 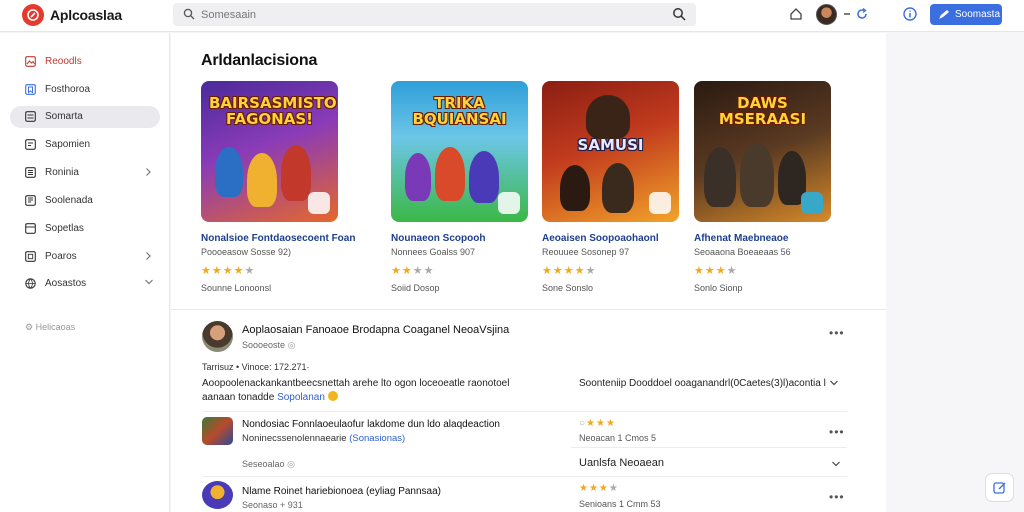 I want to click on gear-icon: ⚙, so click(x=29, y=327).